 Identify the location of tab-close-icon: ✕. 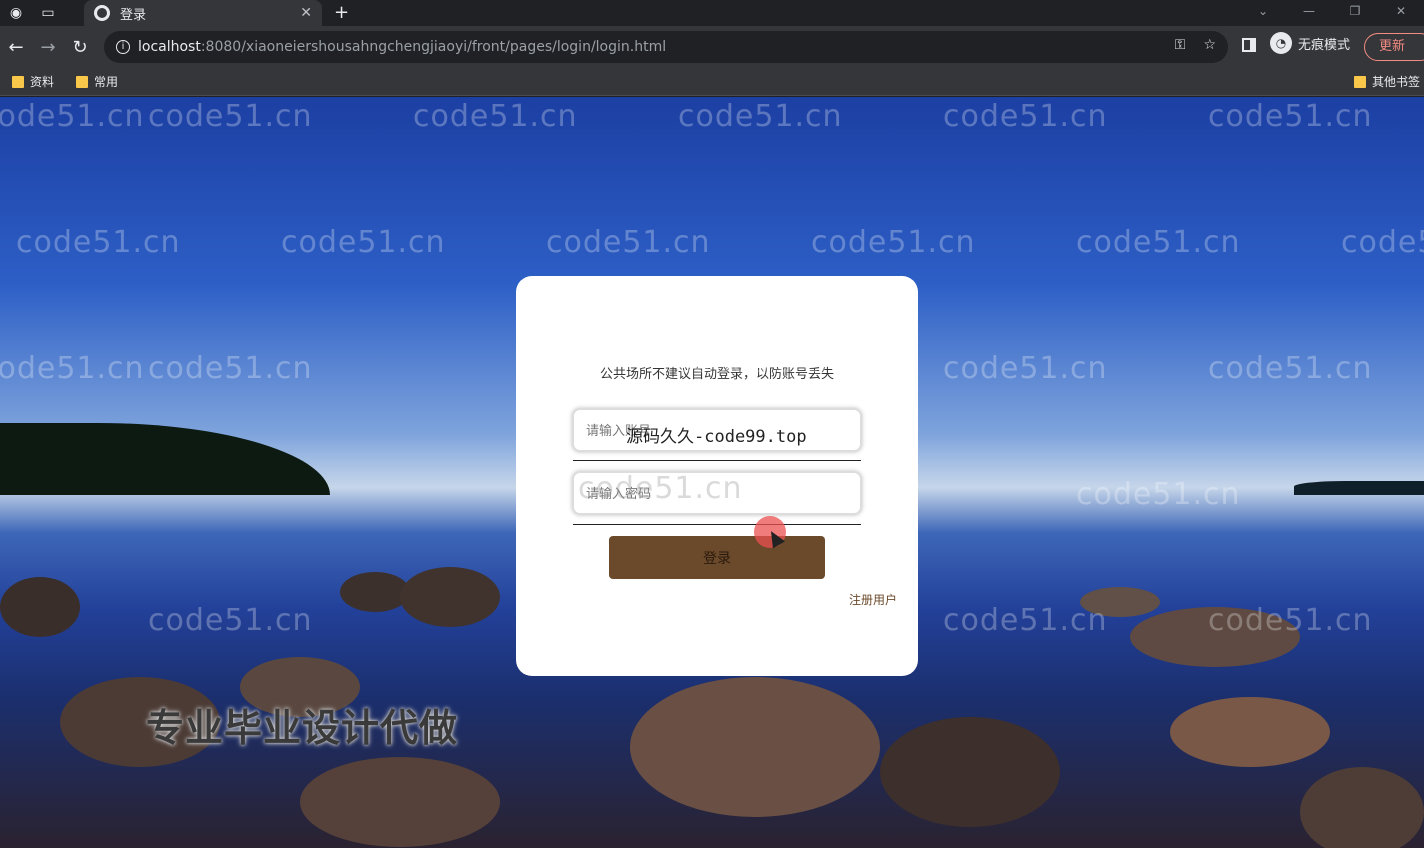
(306, 13).